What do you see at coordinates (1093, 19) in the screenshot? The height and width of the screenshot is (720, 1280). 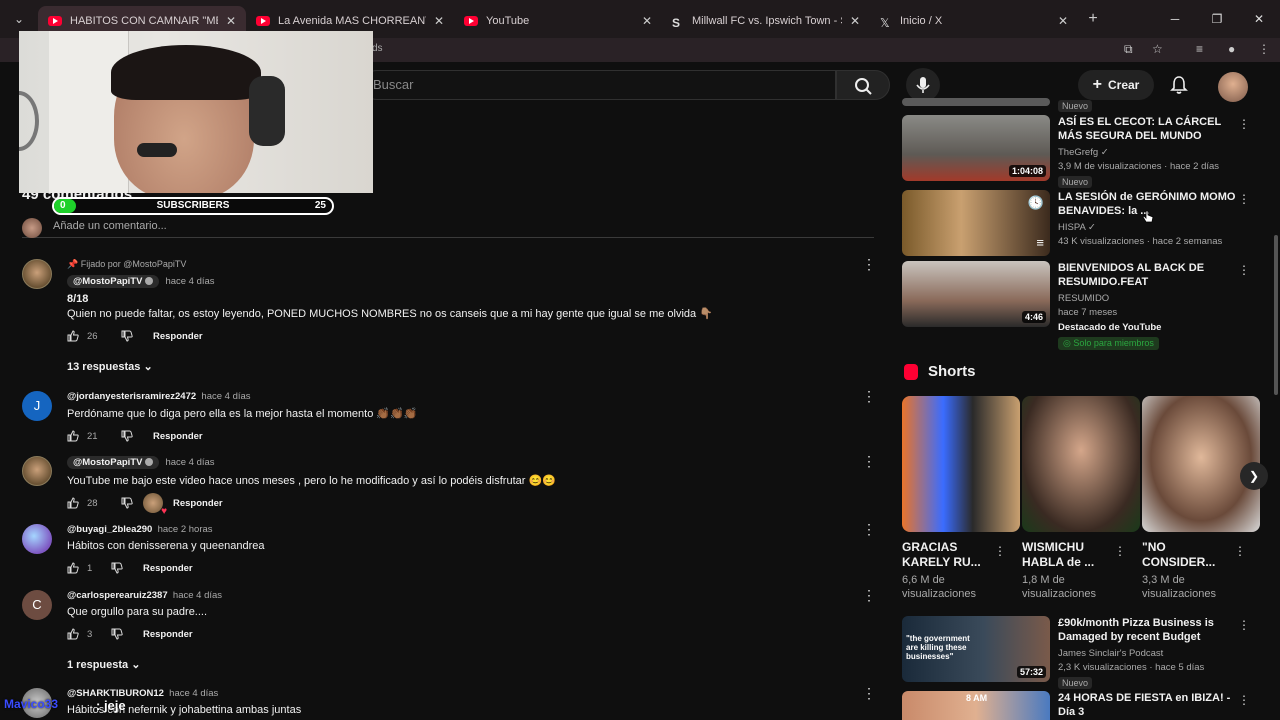 I see `new-tab-icon: +` at bounding box center [1093, 19].